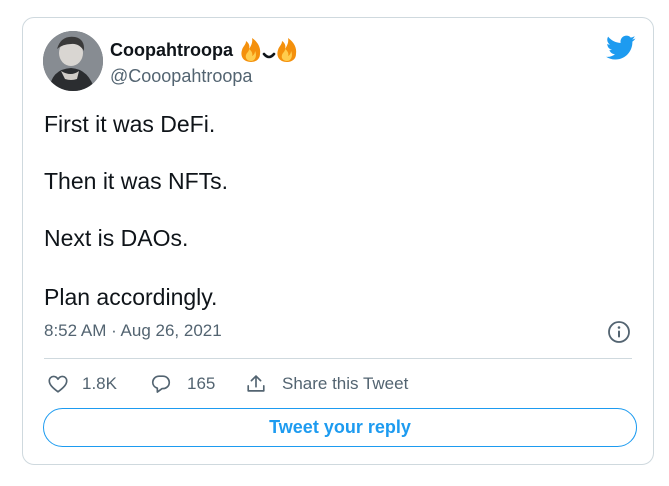  Describe the element at coordinates (133, 331) in the screenshot. I see `tweet-timestamp: 8:52 AM · Aug 26, 2021` at that location.